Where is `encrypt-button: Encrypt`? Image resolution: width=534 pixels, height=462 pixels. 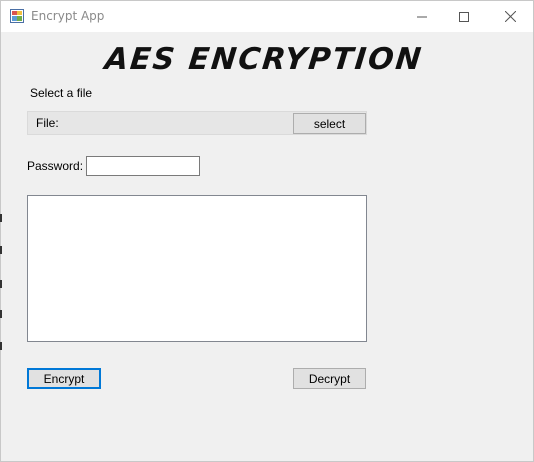
encrypt-button: Encrypt is located at coordinates (64, 378).